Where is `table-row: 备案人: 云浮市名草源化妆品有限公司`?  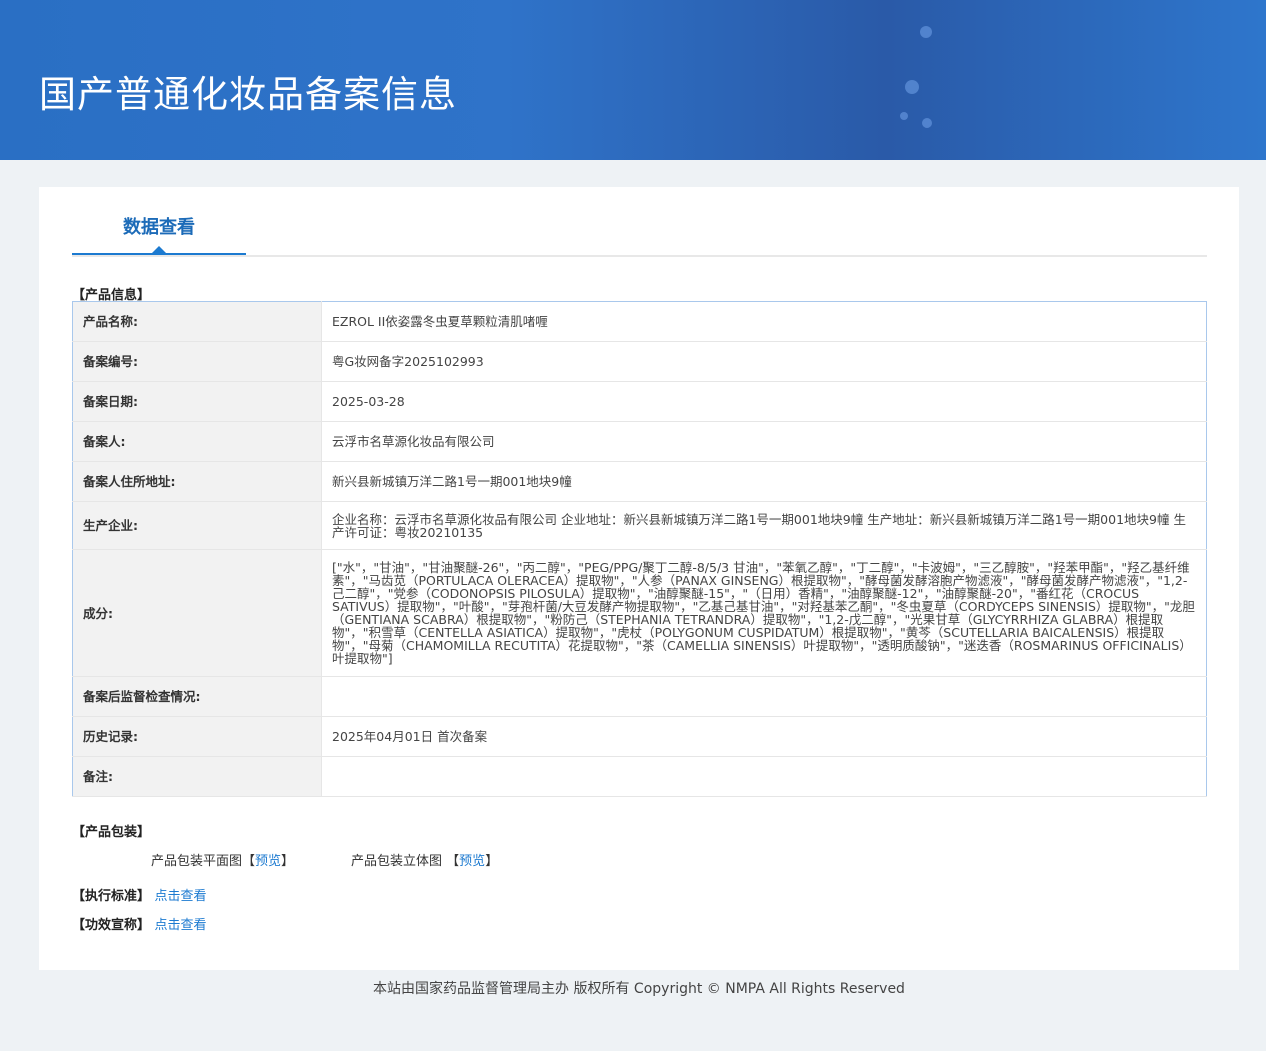
table-row: 备案人: 云浮市名草源化妆品有限公司 is located at coordinates (639, 441).